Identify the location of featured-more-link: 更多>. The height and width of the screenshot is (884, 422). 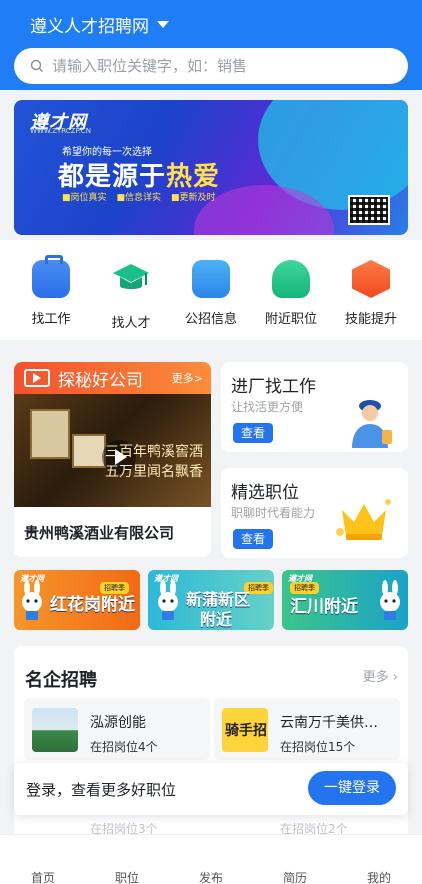
(187, 378).